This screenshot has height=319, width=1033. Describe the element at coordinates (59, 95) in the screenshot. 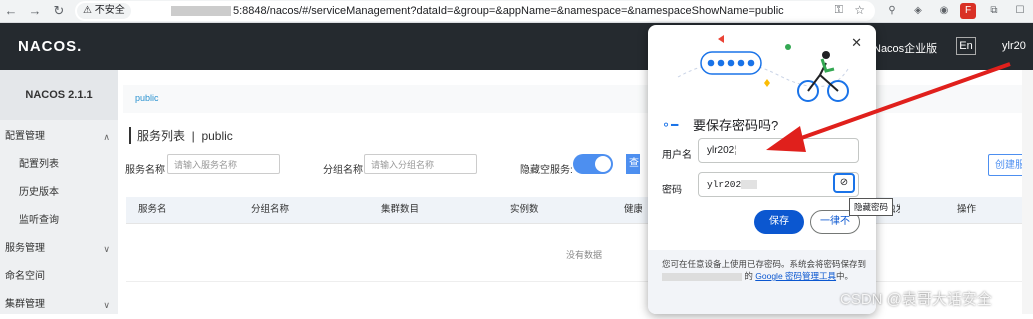

I see `version-label: NACOS 2.1.1` at that location.